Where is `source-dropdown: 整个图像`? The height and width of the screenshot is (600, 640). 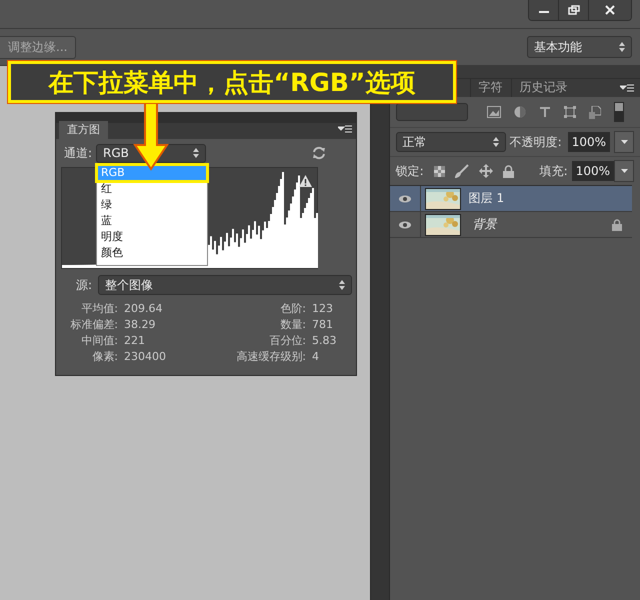 source-dropdown: 整个图像 is located at coordinates (225, 285).